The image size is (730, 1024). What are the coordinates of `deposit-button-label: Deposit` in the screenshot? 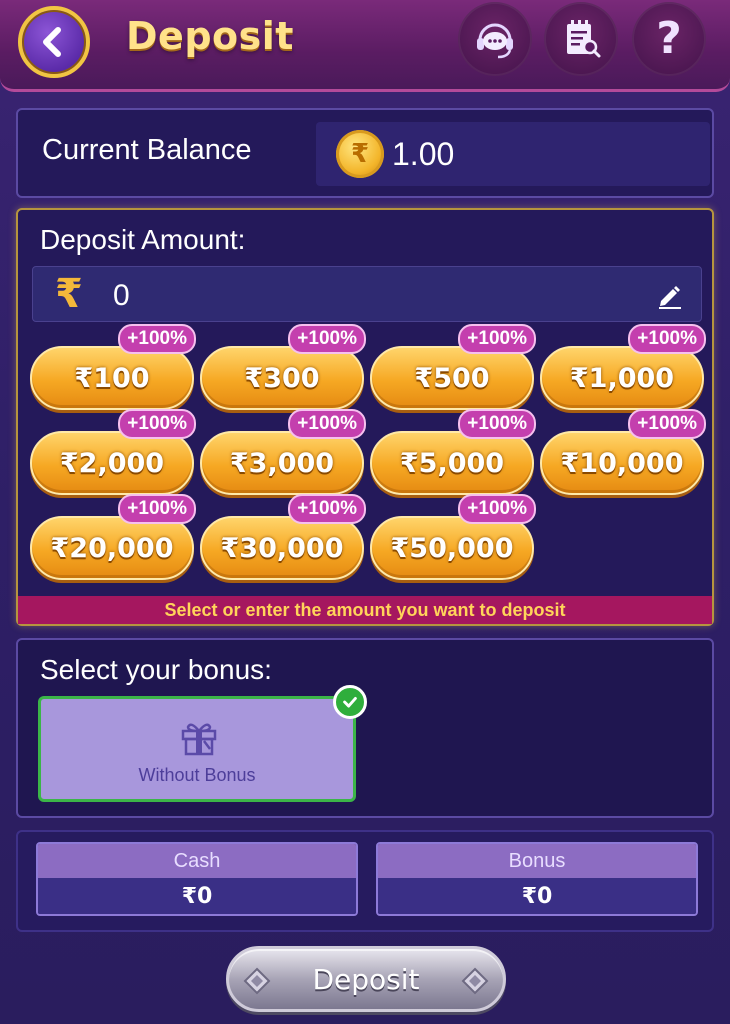 It's located at (366, 979).